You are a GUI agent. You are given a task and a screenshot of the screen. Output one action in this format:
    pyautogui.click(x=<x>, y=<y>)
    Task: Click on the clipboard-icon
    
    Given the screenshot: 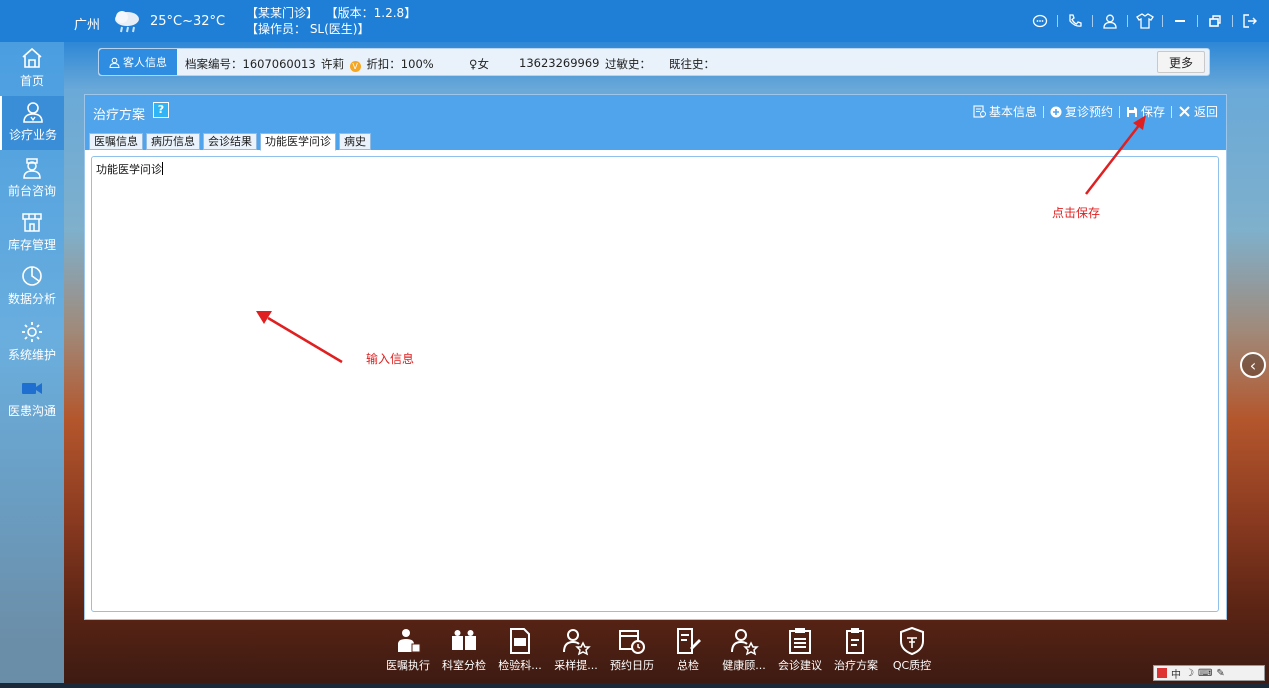 What is the action you would take?
    pyautogui.click(x=800, y=641)
    